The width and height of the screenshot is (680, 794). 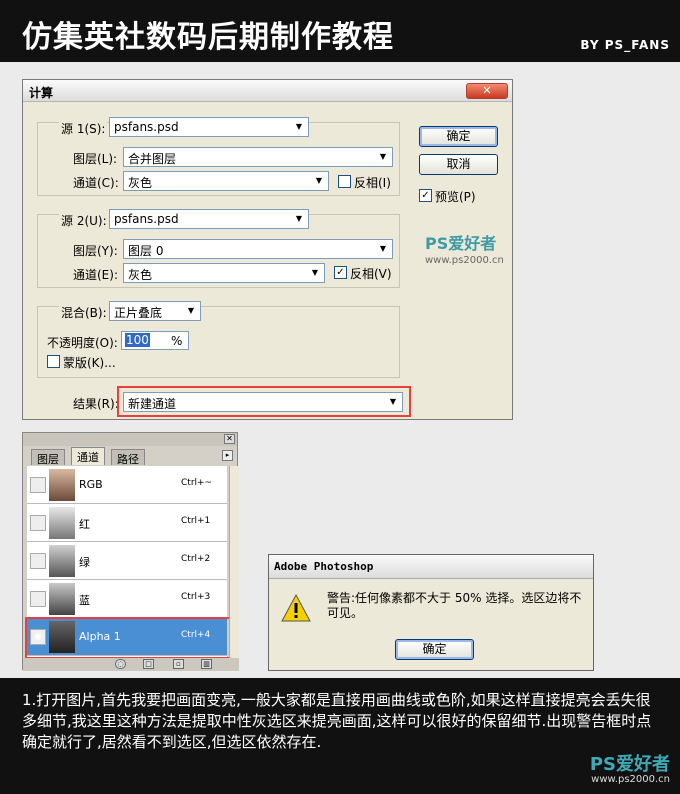 What do you see at coordinates (138, 313) in the screenshot?
I see `blending-mode-value: 正片叠底` at bounding box center [138, 313].